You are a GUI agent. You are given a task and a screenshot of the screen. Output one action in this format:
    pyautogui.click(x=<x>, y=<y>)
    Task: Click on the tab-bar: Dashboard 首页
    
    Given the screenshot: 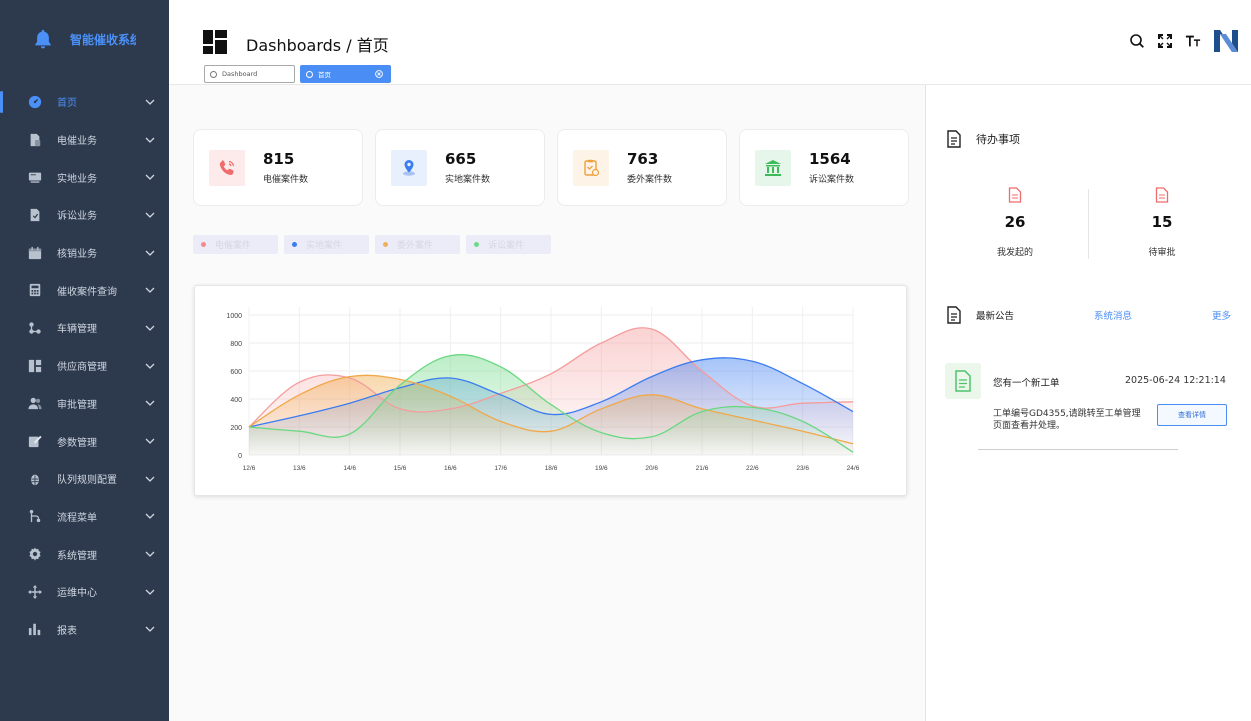 What is the action you would take?
    pyautogui.click(x=297, y=74)
    